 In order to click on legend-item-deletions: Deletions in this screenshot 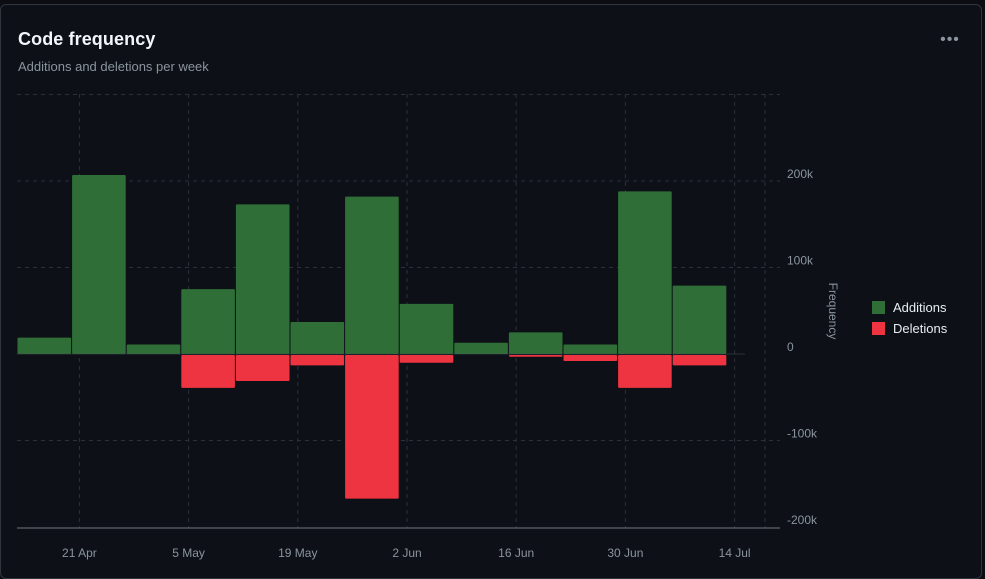, I will do `click(909, 328)`.